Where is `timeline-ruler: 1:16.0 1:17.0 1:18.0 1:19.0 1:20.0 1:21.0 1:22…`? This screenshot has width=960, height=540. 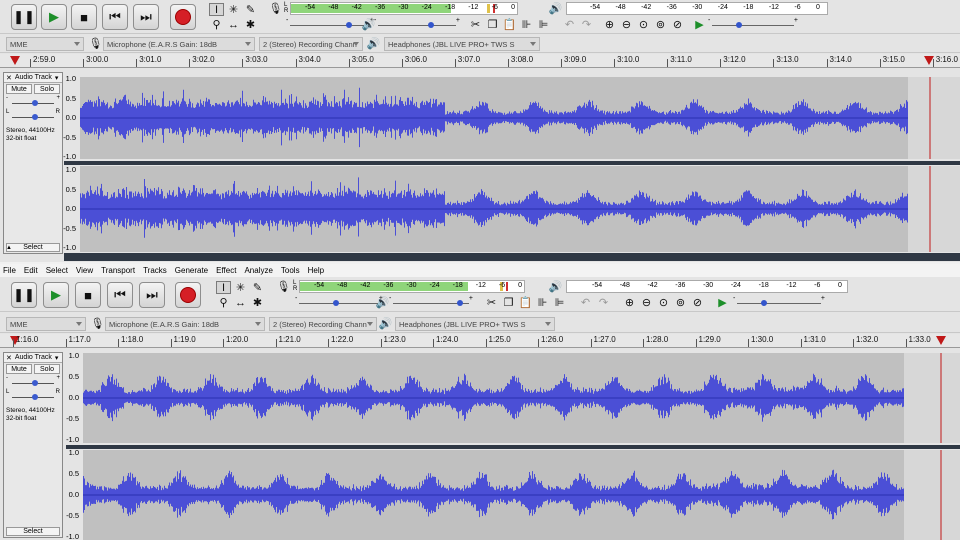
timeline-ruler: 1:16.0 1:17.0 1:18.0 1:19.0 1:20.0 1:21.0 1:22… is located at coordinates (480, 341).